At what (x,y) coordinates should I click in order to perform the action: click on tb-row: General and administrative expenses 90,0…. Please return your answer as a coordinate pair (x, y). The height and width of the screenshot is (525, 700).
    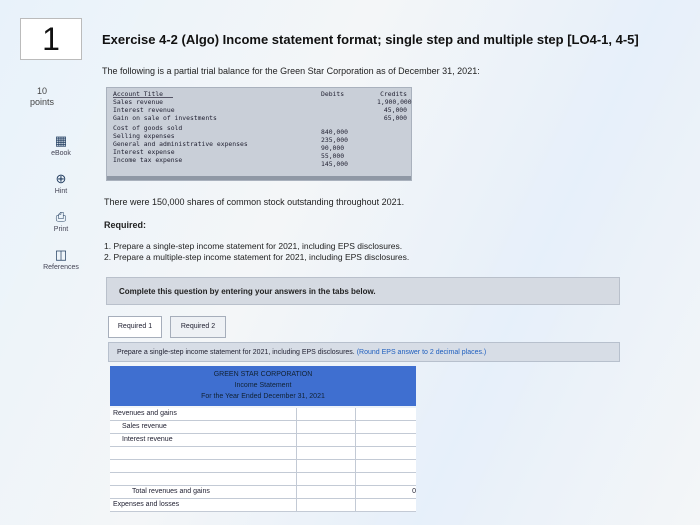
    Looking at the image, I should click on (229, 146).